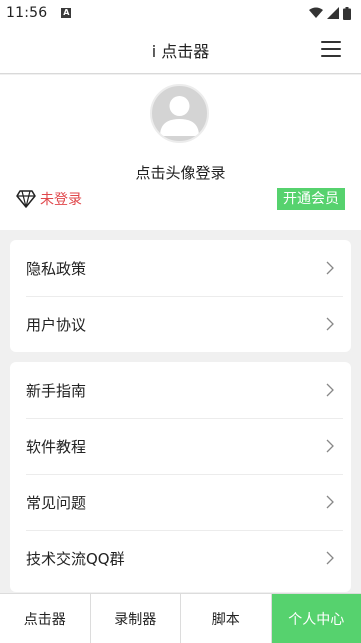 This screenshot has width=361, height=643. I want to click on tab-script: 脚本, so click(226, 618).